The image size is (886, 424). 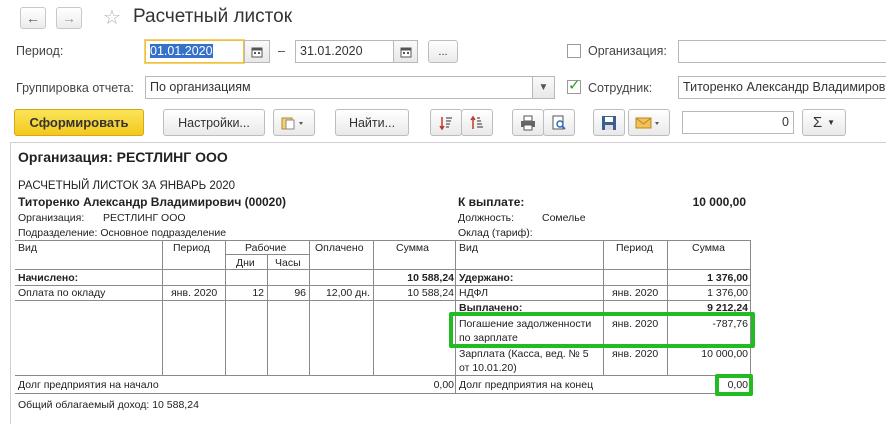 I want to click on col-line-amount, so click(x=373, y=307).